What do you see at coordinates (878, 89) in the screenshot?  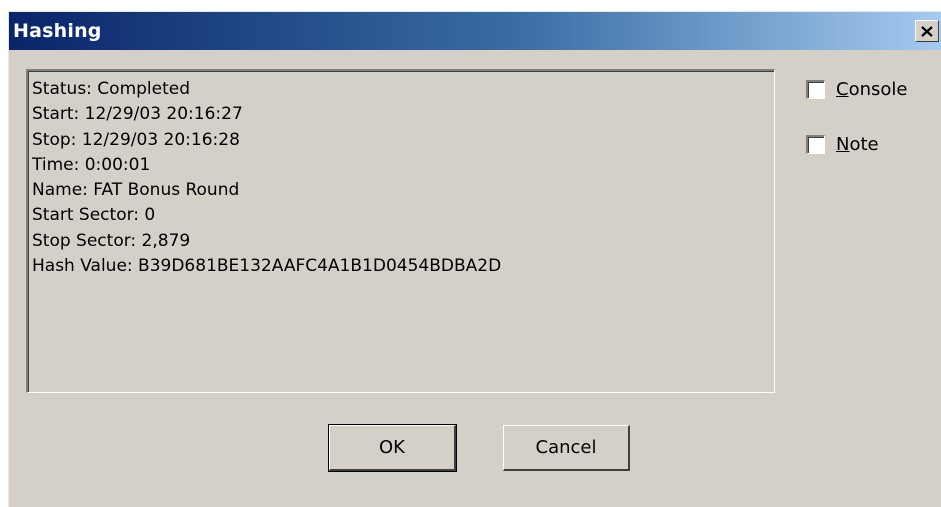 I see `console-label-rest: onsole` at bounding box center [878, 89].